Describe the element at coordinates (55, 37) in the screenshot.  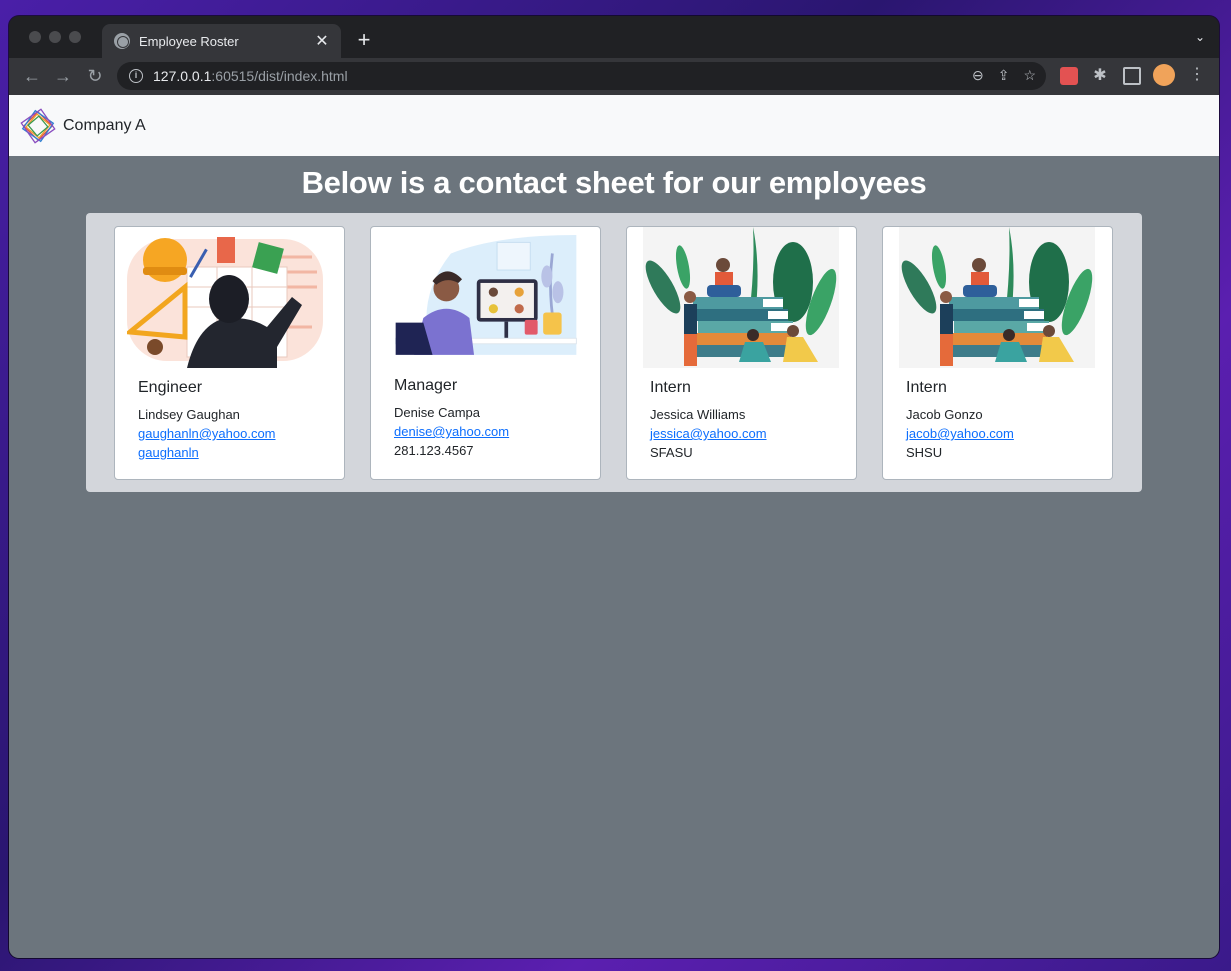
I see `minimize-window-button` at that location.